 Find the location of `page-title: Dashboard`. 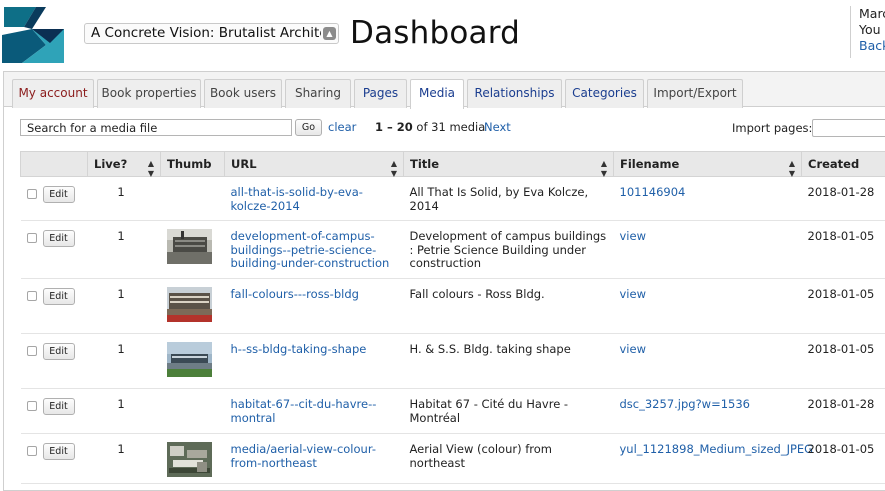

page-title: Dashboard is located at coordinates (435, 33).